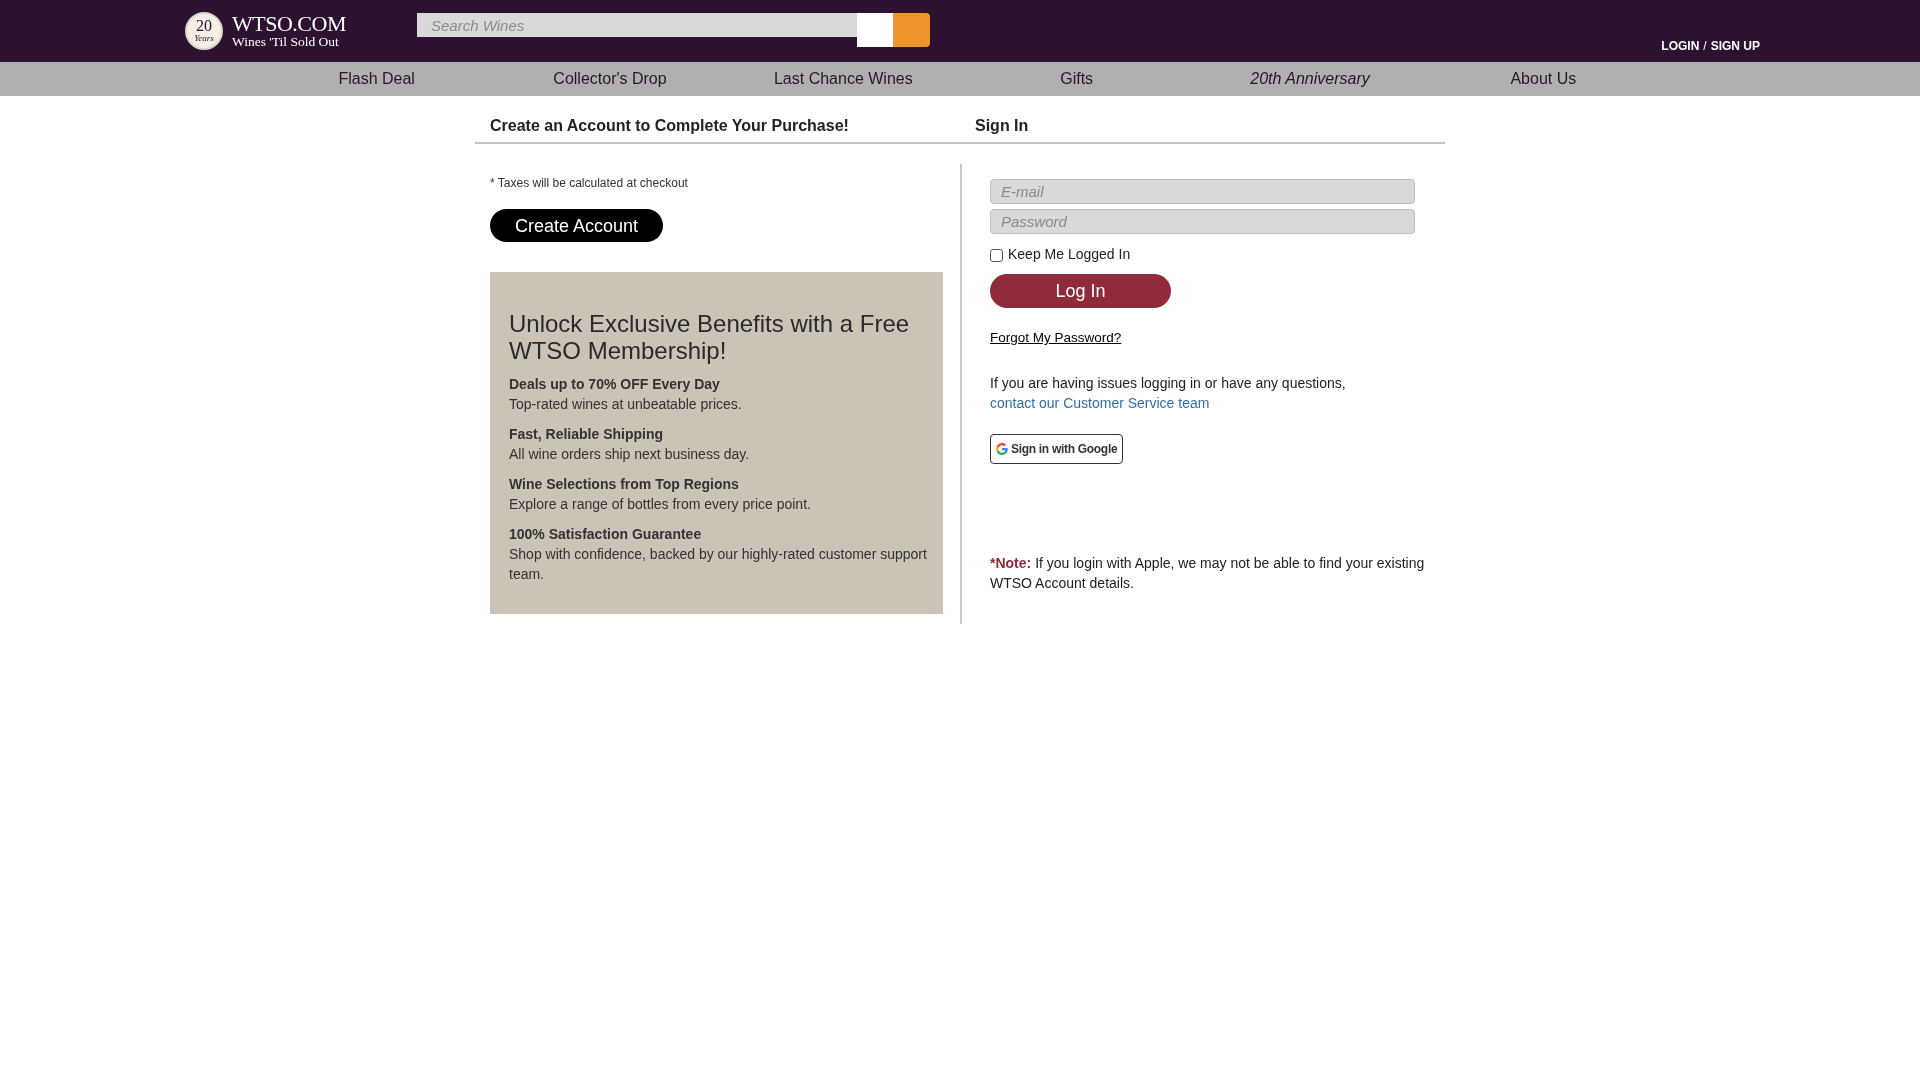 The image size is (1920, 1080). I want to click on signup-link: SIGN UP, so click(1735, 46).